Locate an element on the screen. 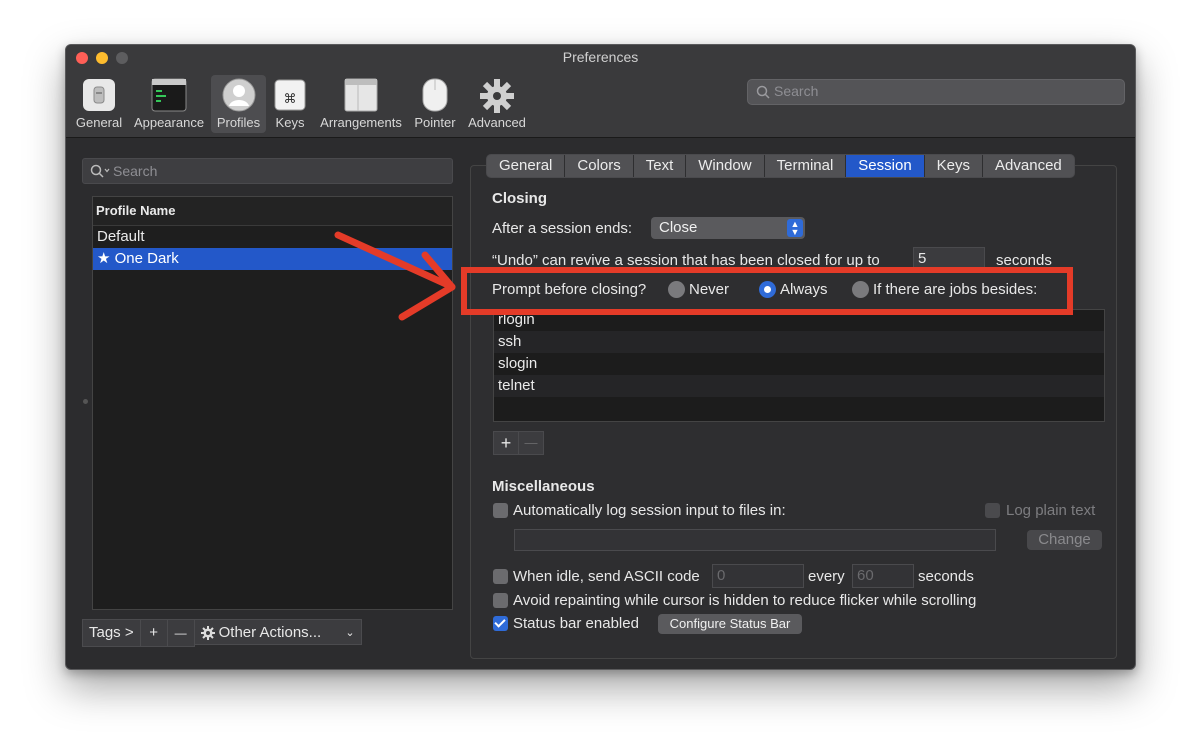 This screenshot has height=755, width=1200. change-button: Change is located at coordinates (1064, 540).